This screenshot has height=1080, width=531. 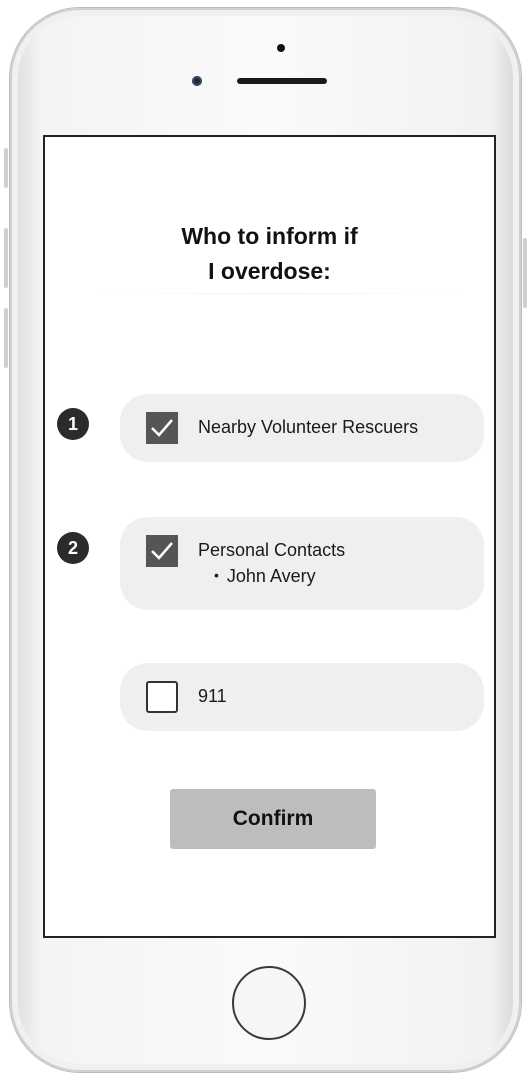 I want to click on home-button, so click(x=269, y=1003).